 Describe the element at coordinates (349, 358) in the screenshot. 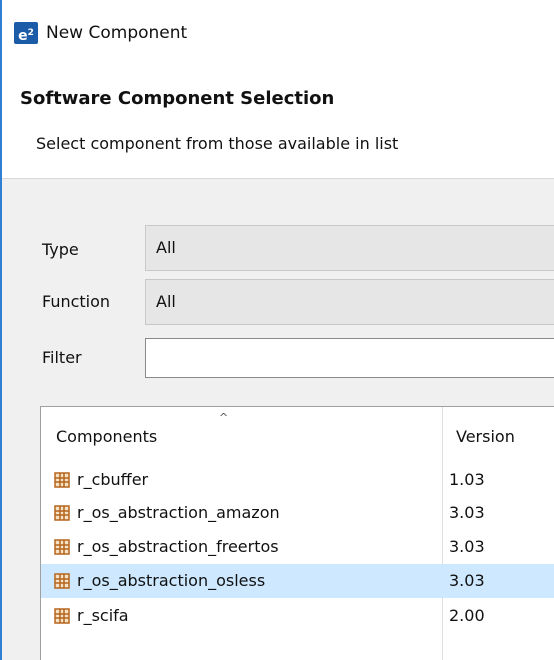

I see `filter-input` at that location.